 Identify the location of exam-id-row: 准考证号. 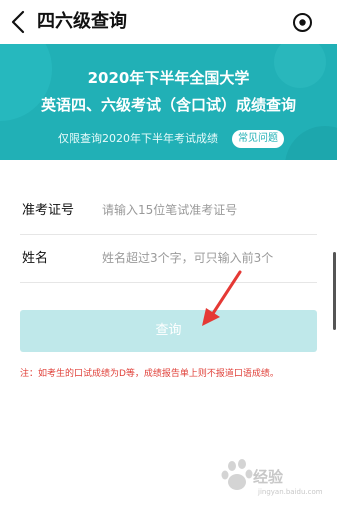
(168, 211).